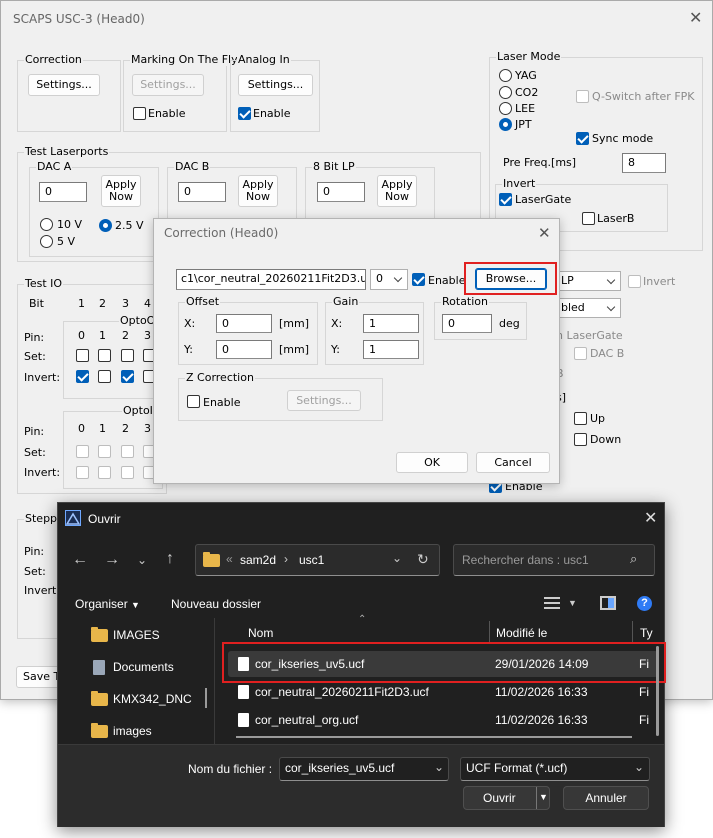 The image size is (713, 838). I want to click on invert-laserb-checkbox, so click(588, 218).